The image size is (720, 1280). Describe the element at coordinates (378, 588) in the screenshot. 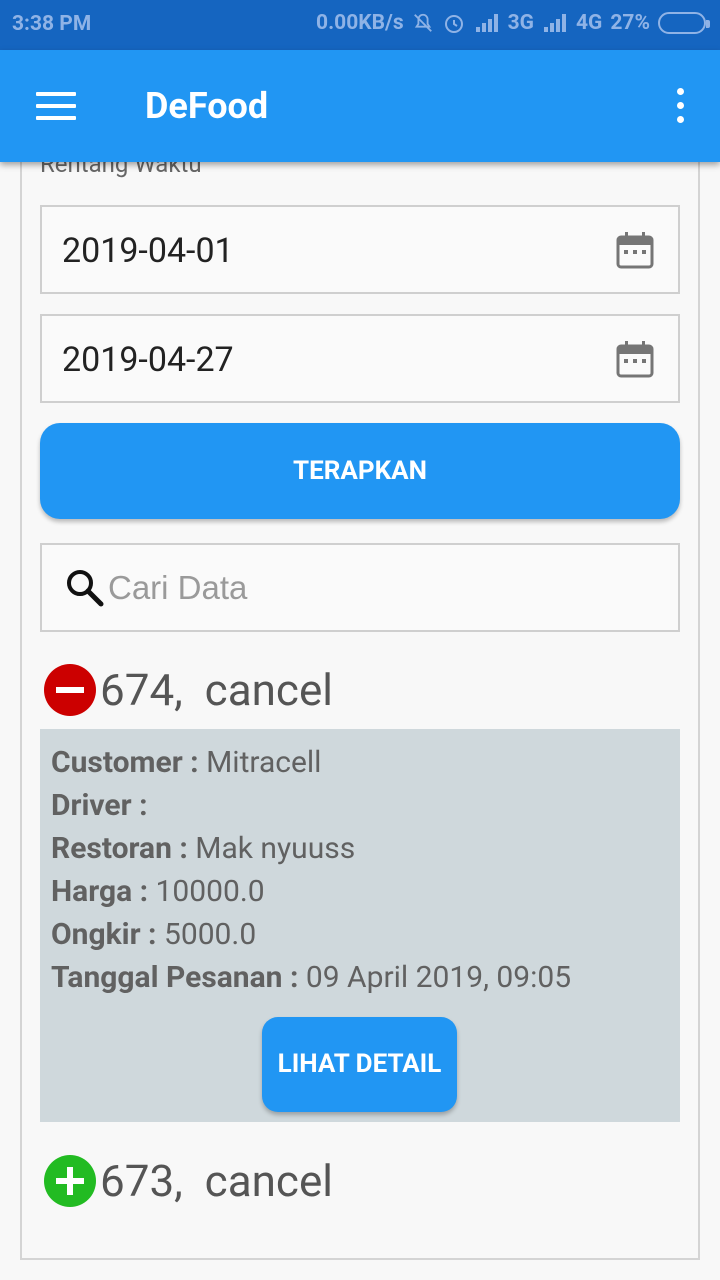

I see `search-input` at that location.